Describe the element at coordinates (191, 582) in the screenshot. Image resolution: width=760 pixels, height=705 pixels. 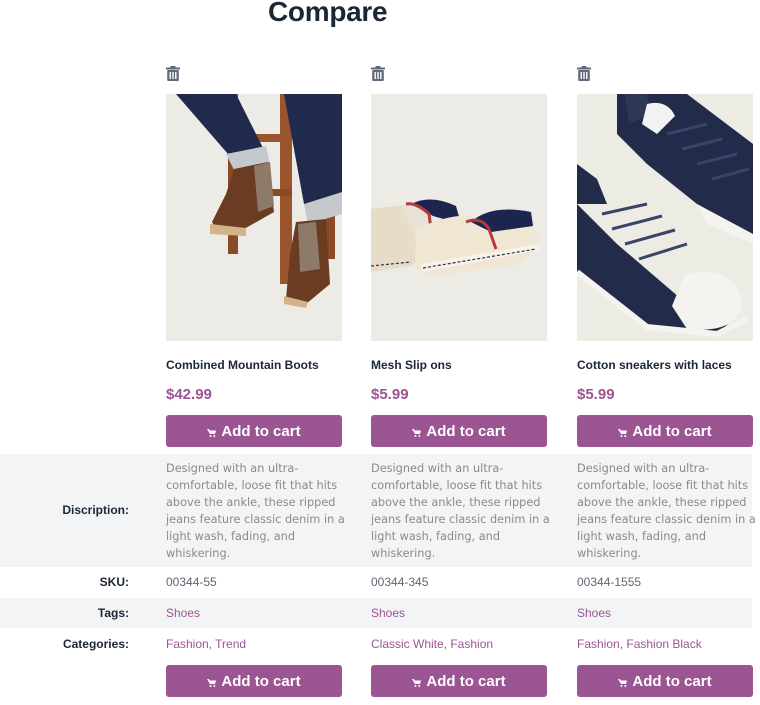
I see `sku-cell: 00344-55` at that location.